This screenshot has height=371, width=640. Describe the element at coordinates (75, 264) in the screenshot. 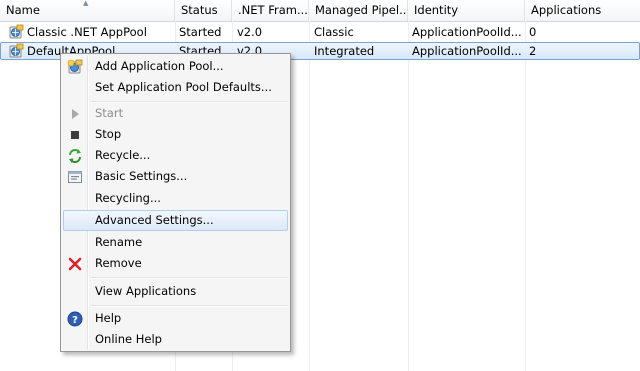

I see `remove-icon` at that location.